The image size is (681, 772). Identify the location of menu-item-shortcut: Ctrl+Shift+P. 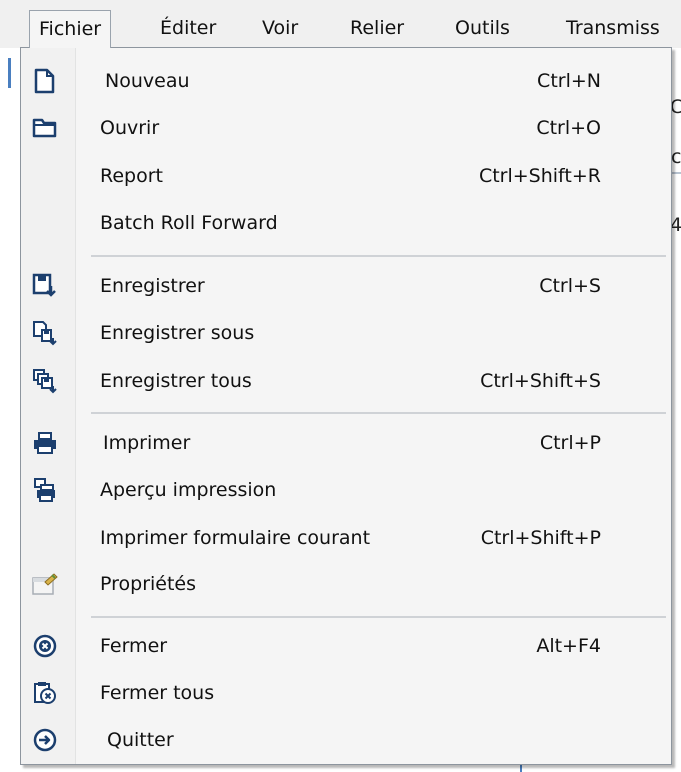
(540, 538).